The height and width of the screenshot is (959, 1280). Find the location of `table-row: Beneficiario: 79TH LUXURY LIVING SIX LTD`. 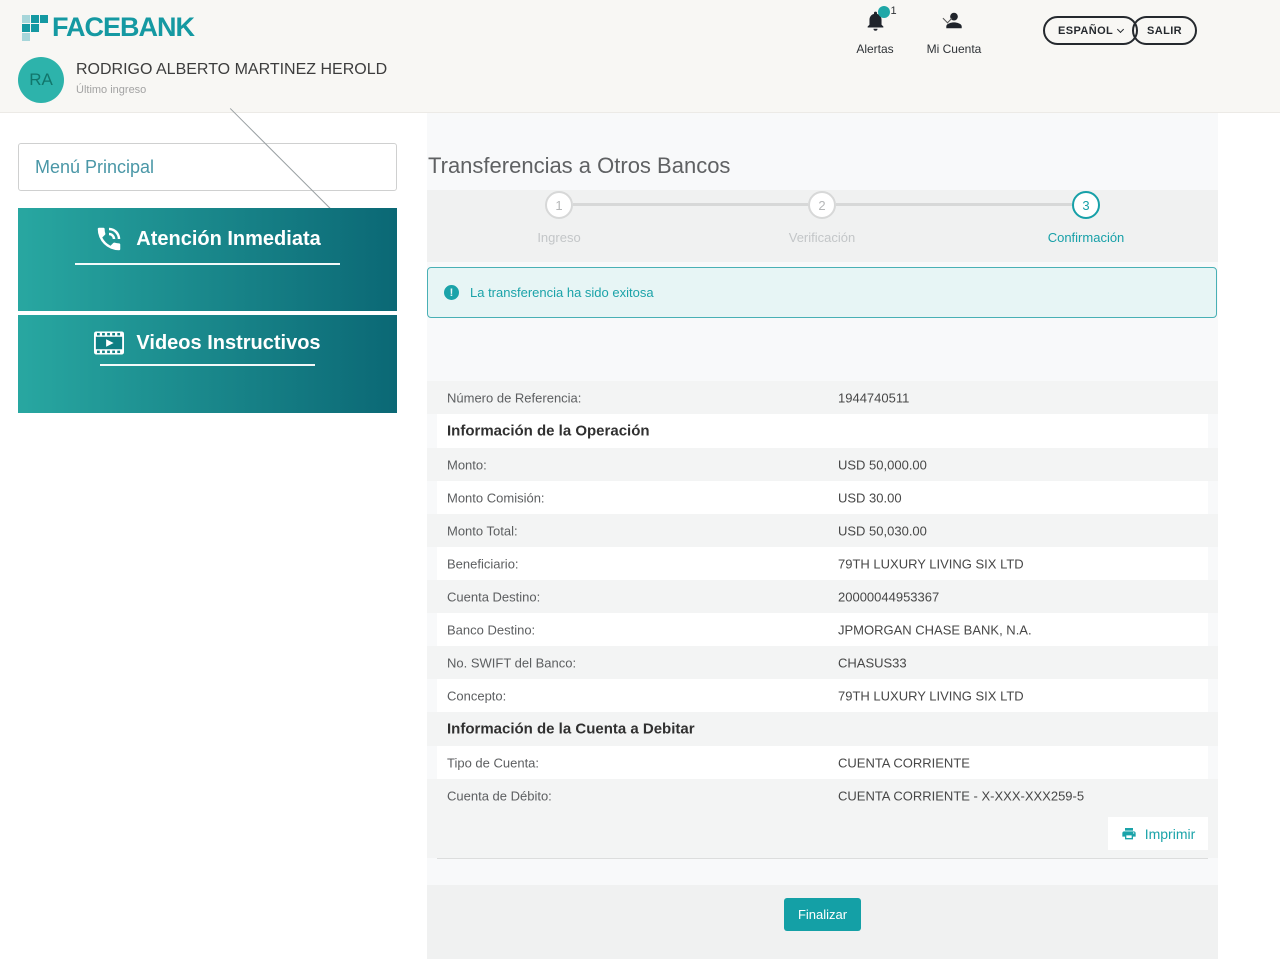

table-row: Beneficiario: 79TH LUXURY LIVING SIX LTD is located at coordinates (822, 563).